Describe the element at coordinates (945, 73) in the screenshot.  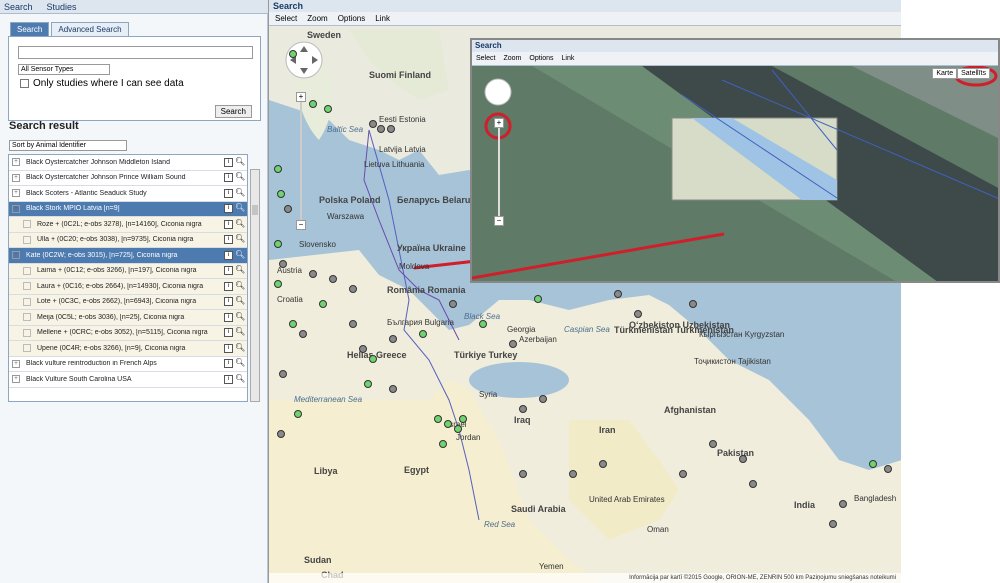
I see `map-type-map-button: Karte` at that location.